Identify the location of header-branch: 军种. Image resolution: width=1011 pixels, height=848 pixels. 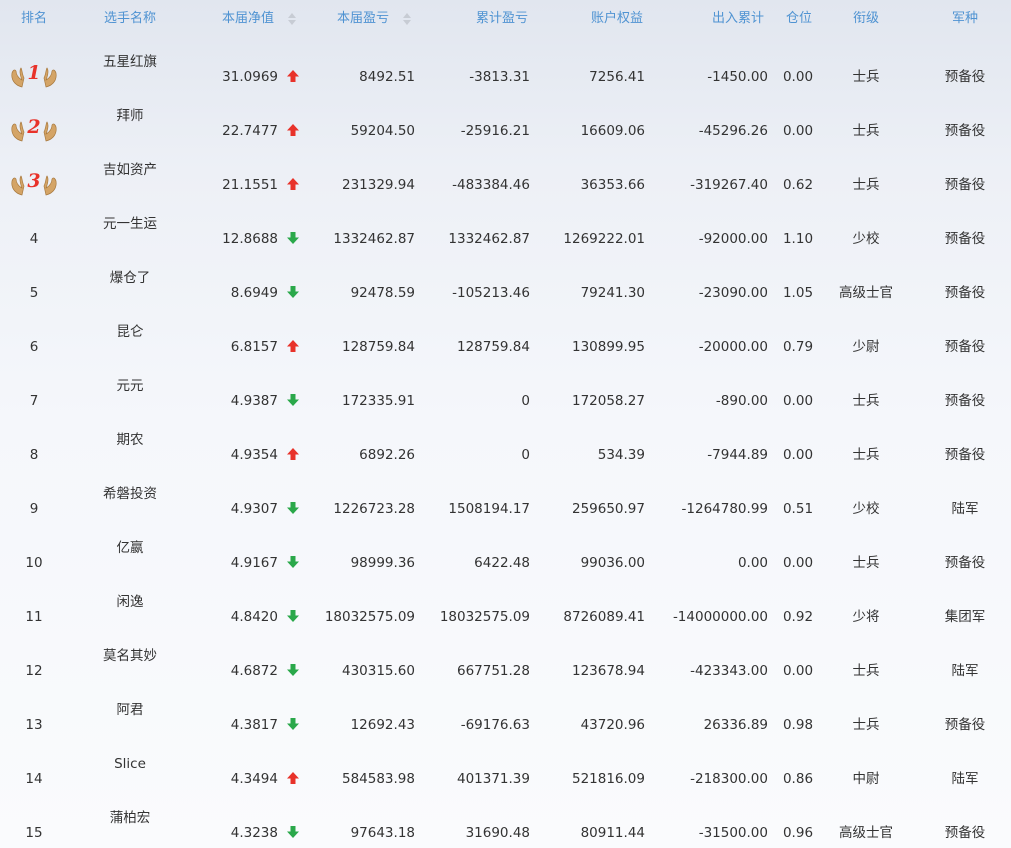
(964, 18).